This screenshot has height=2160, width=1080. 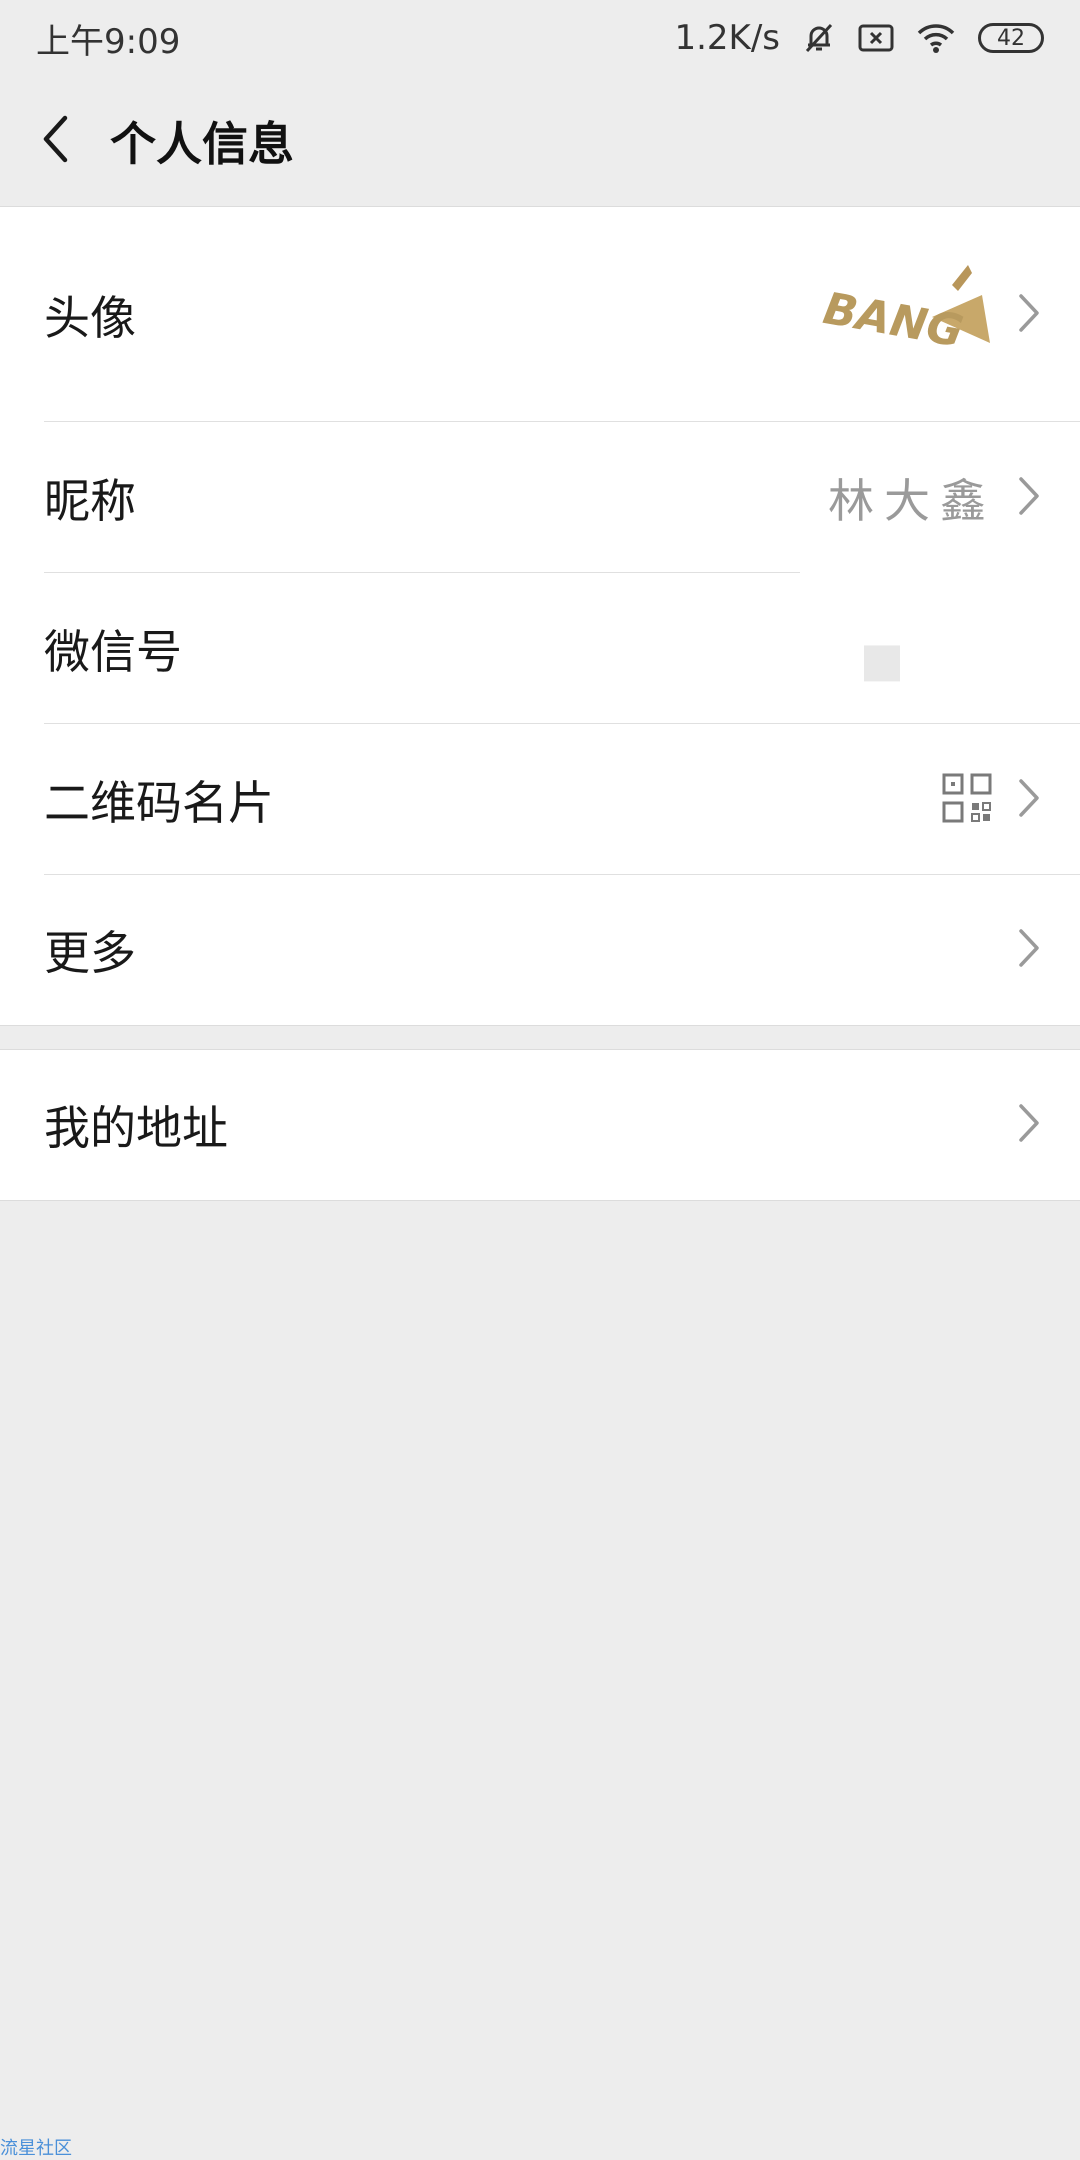 I want to click on wechat-id-row: 微信号, so click(x=540, y=648).